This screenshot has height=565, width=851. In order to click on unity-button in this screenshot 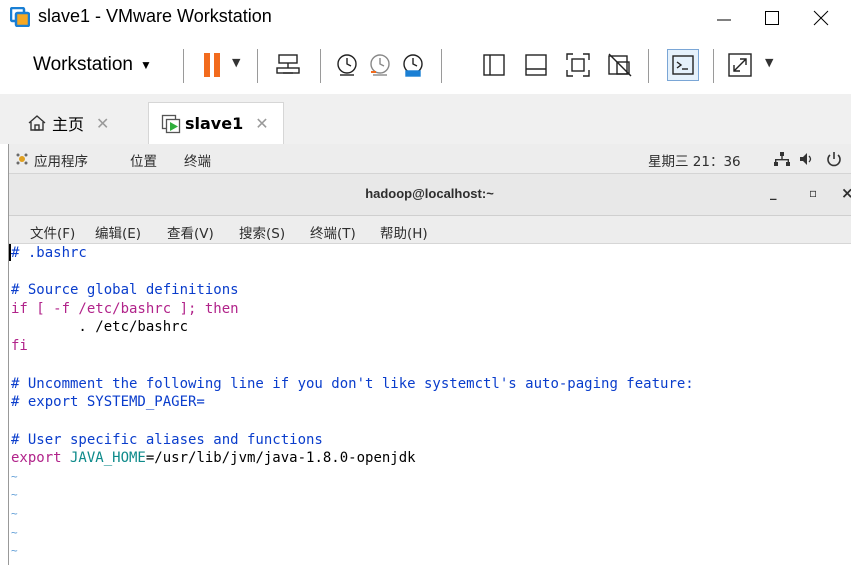, I will do `click(620, 65)`.